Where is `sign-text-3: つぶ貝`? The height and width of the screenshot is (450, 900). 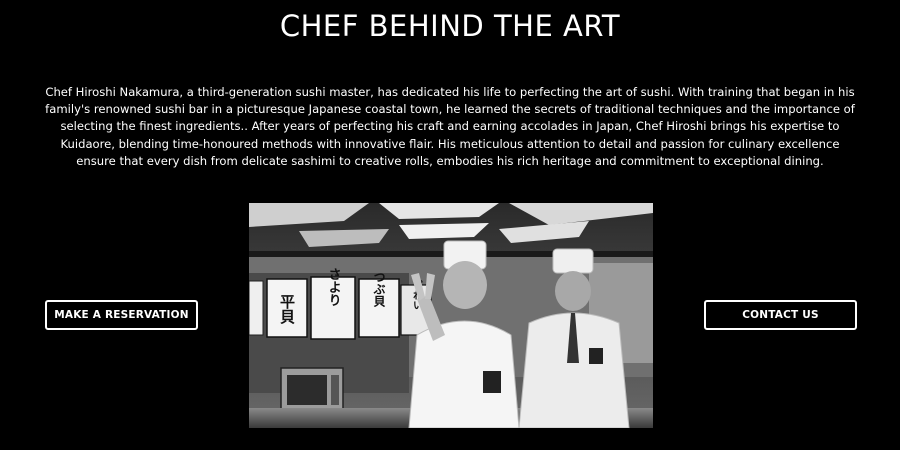
sign-text-3: つぶ貝 is located at coordinates (379, 289).